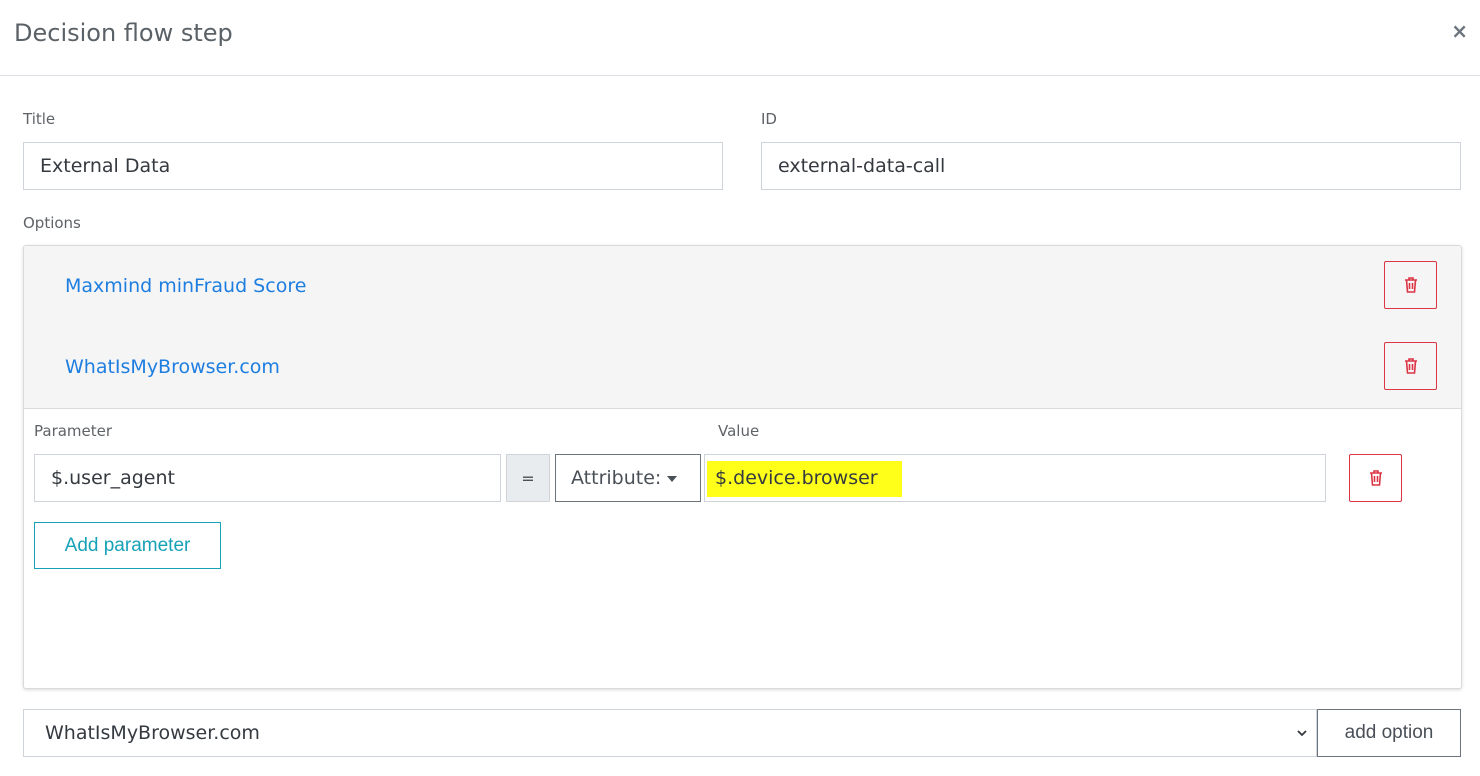 The width and height of the screenshot is (1480, 776). I want to click on options-label: Options, so click(52, 223).